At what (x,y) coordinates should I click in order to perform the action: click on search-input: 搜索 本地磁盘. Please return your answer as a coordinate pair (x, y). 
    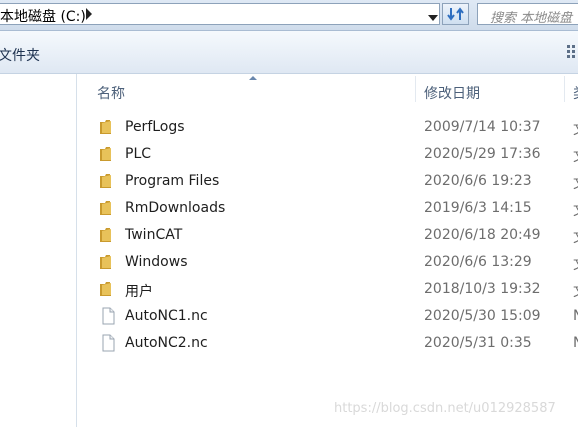
    Looking at the image, I should click on (527, 14).